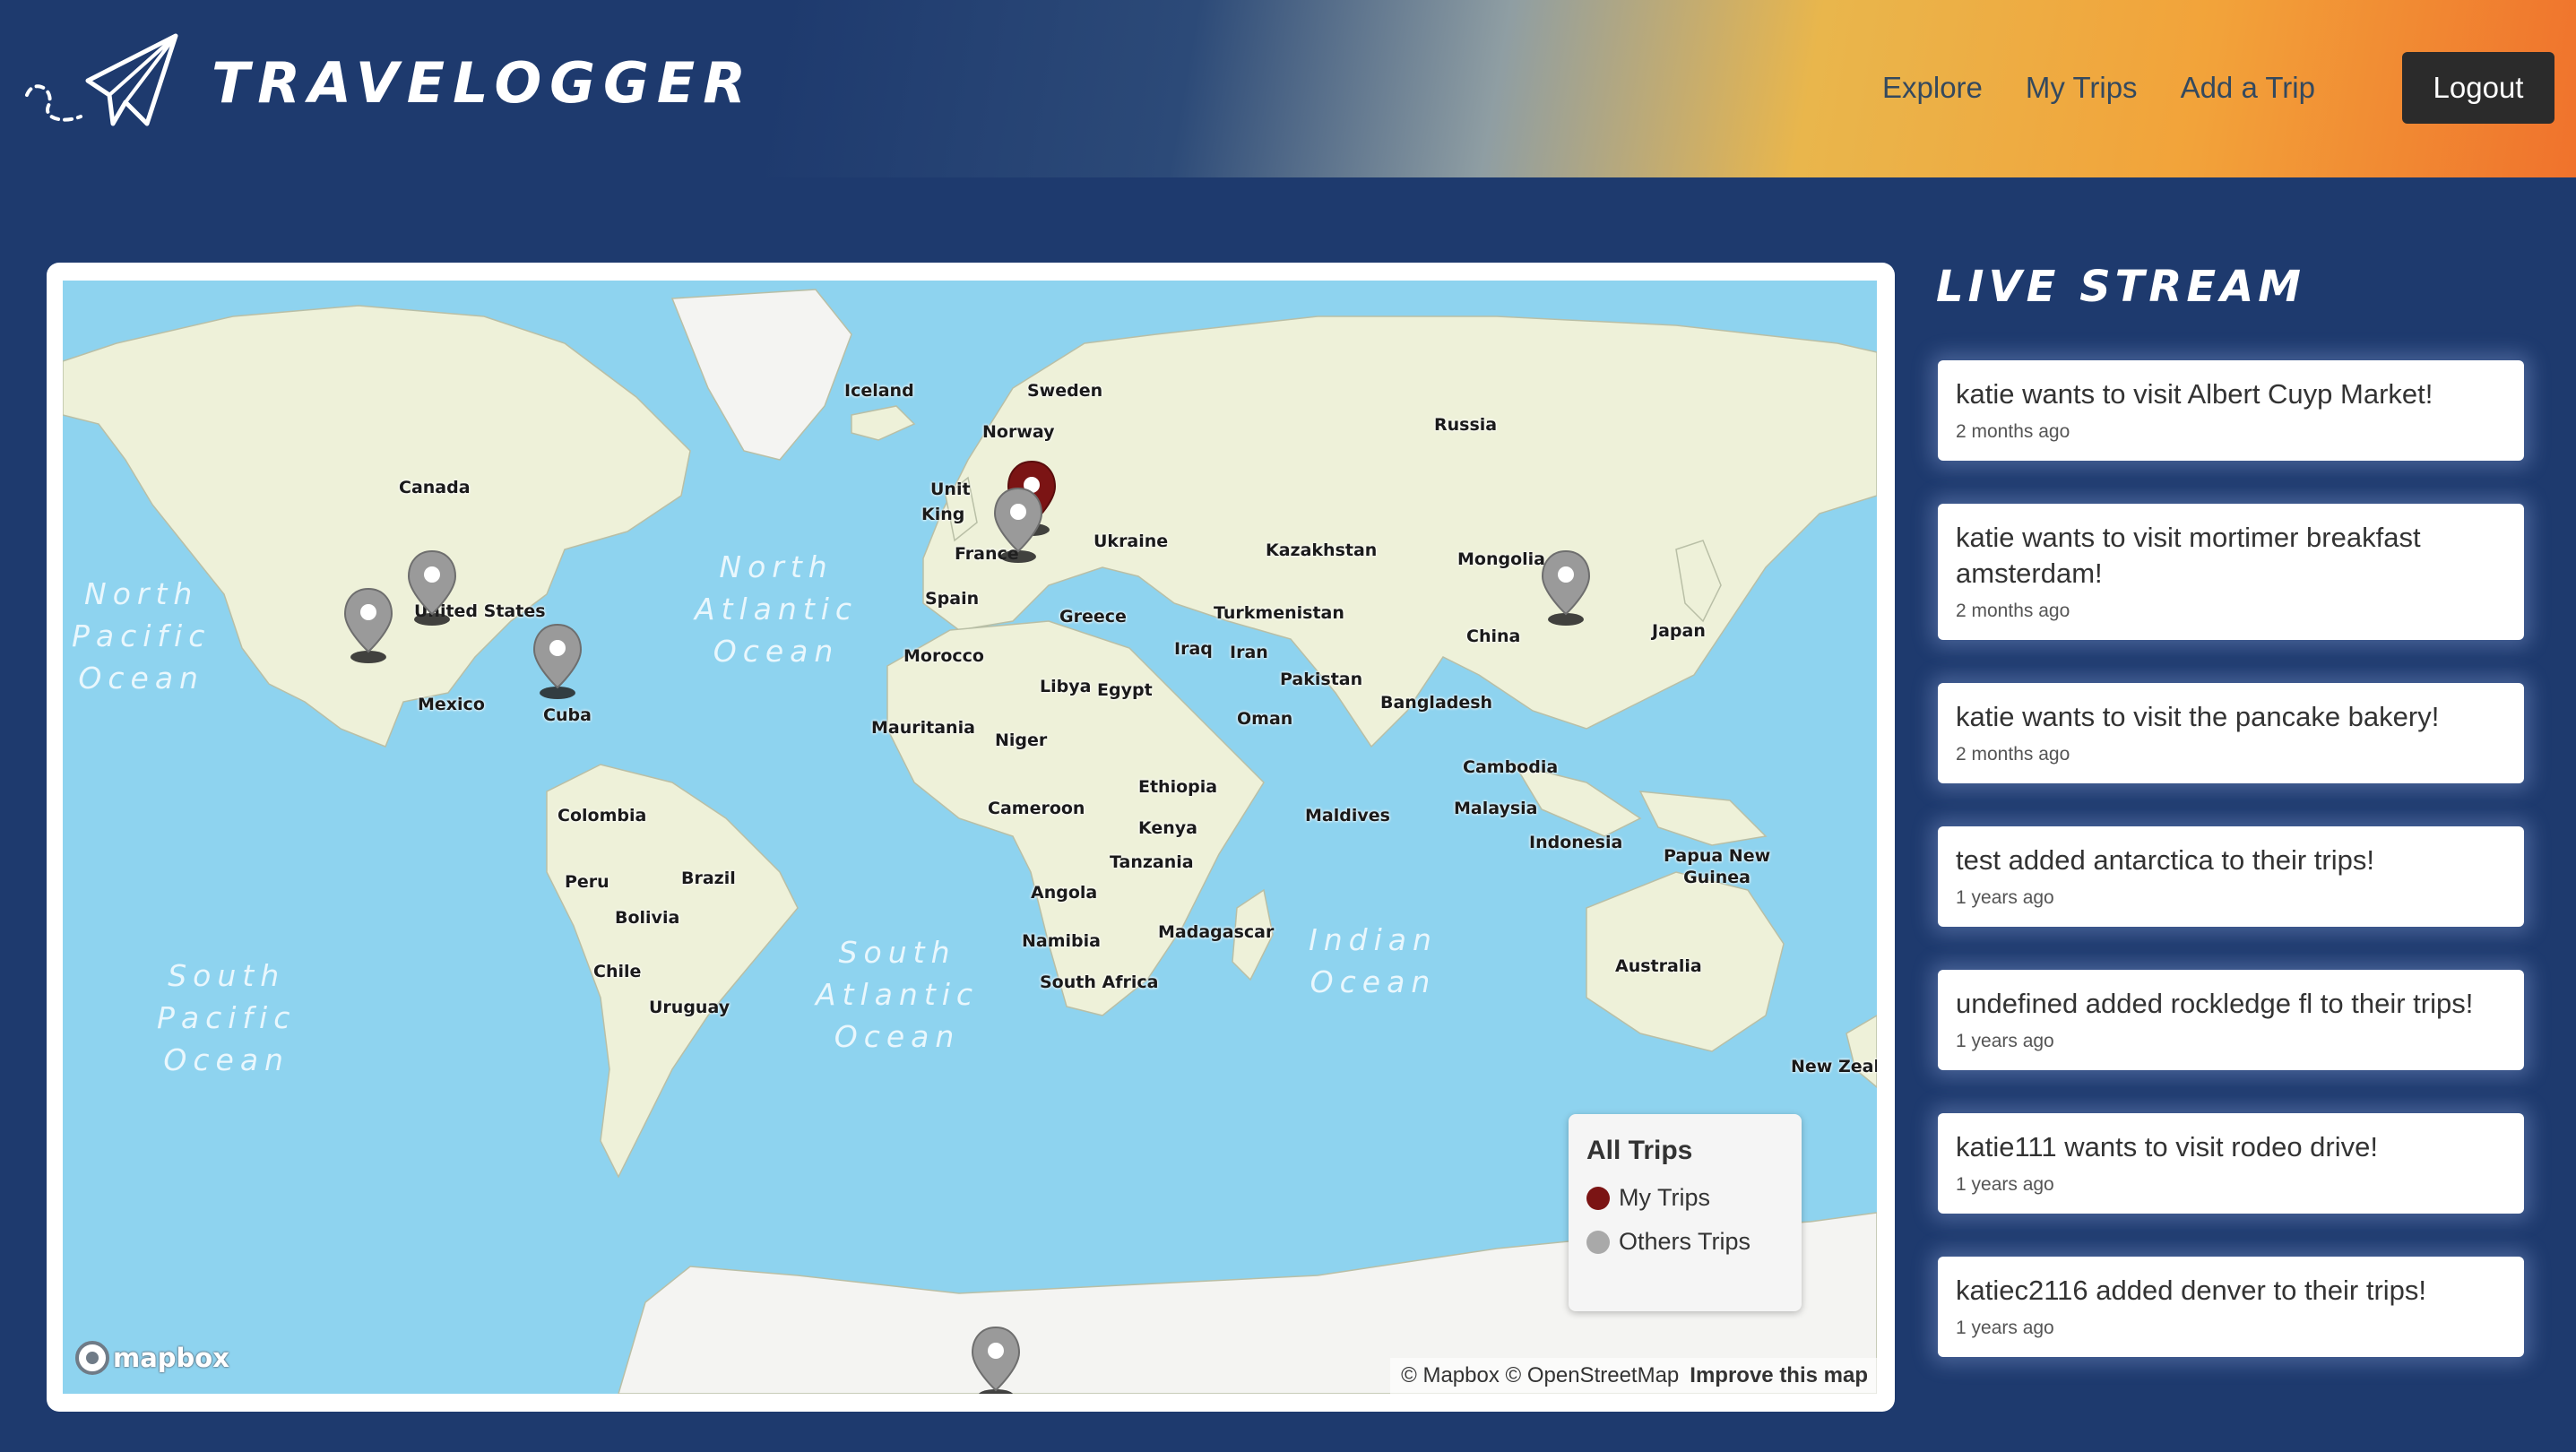 This screenshot has height=1452, width=2576. What do you see at coordinates (2478, 88) in the screenshot?
I see `logout-button: Logout` at bounding box center [2478, 88].